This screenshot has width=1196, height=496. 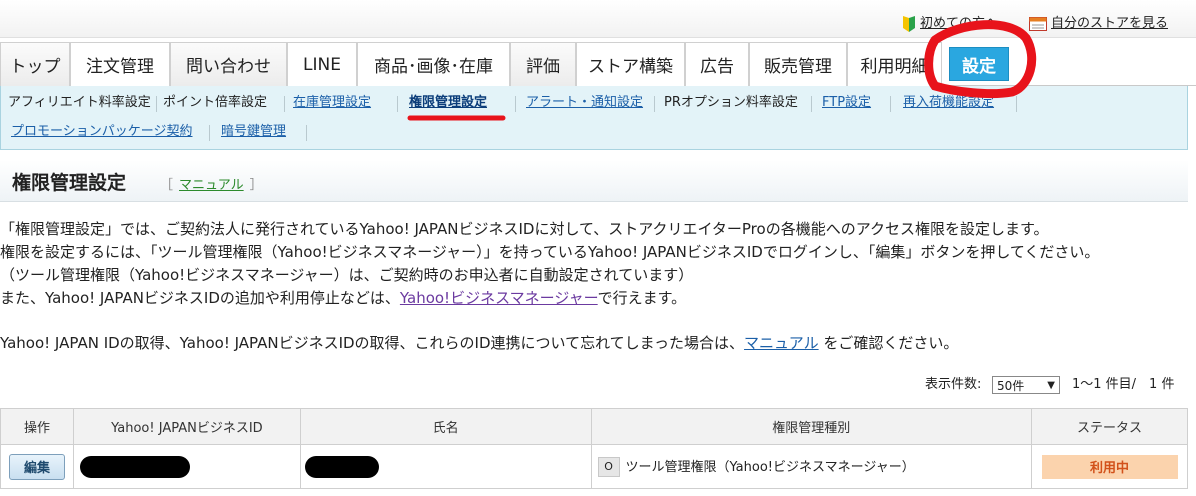 I want to click on status-cell: 利用中, so click(x=1109, y=466).